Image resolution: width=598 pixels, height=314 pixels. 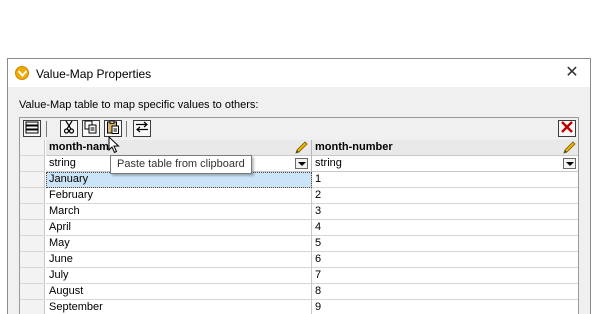 I want to click on table-row: July 7, so click(x=312, y=276).